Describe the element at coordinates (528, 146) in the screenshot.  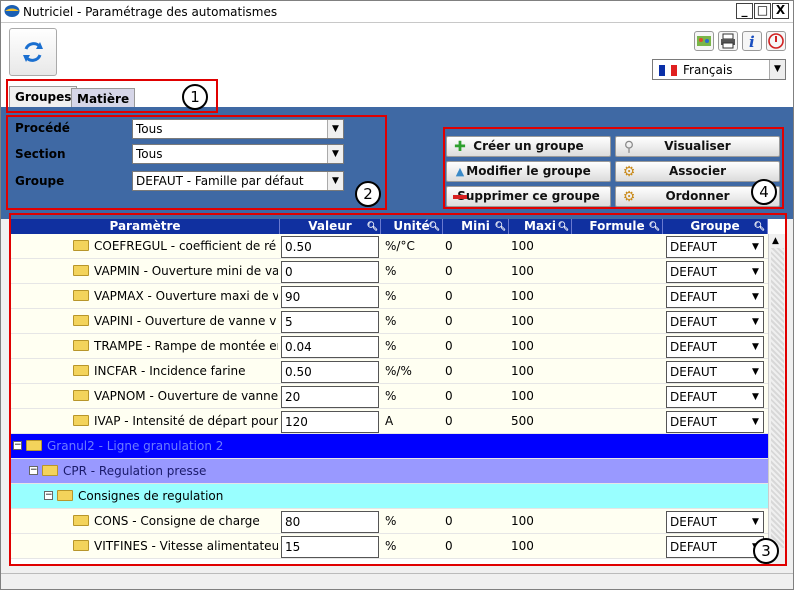
I see `create-group-button: ✚ Créer un groupe` at that location.